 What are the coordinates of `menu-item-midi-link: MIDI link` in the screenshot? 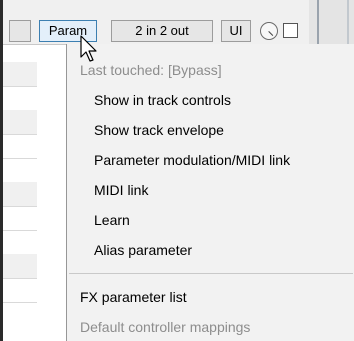 It's located at (210, 190).